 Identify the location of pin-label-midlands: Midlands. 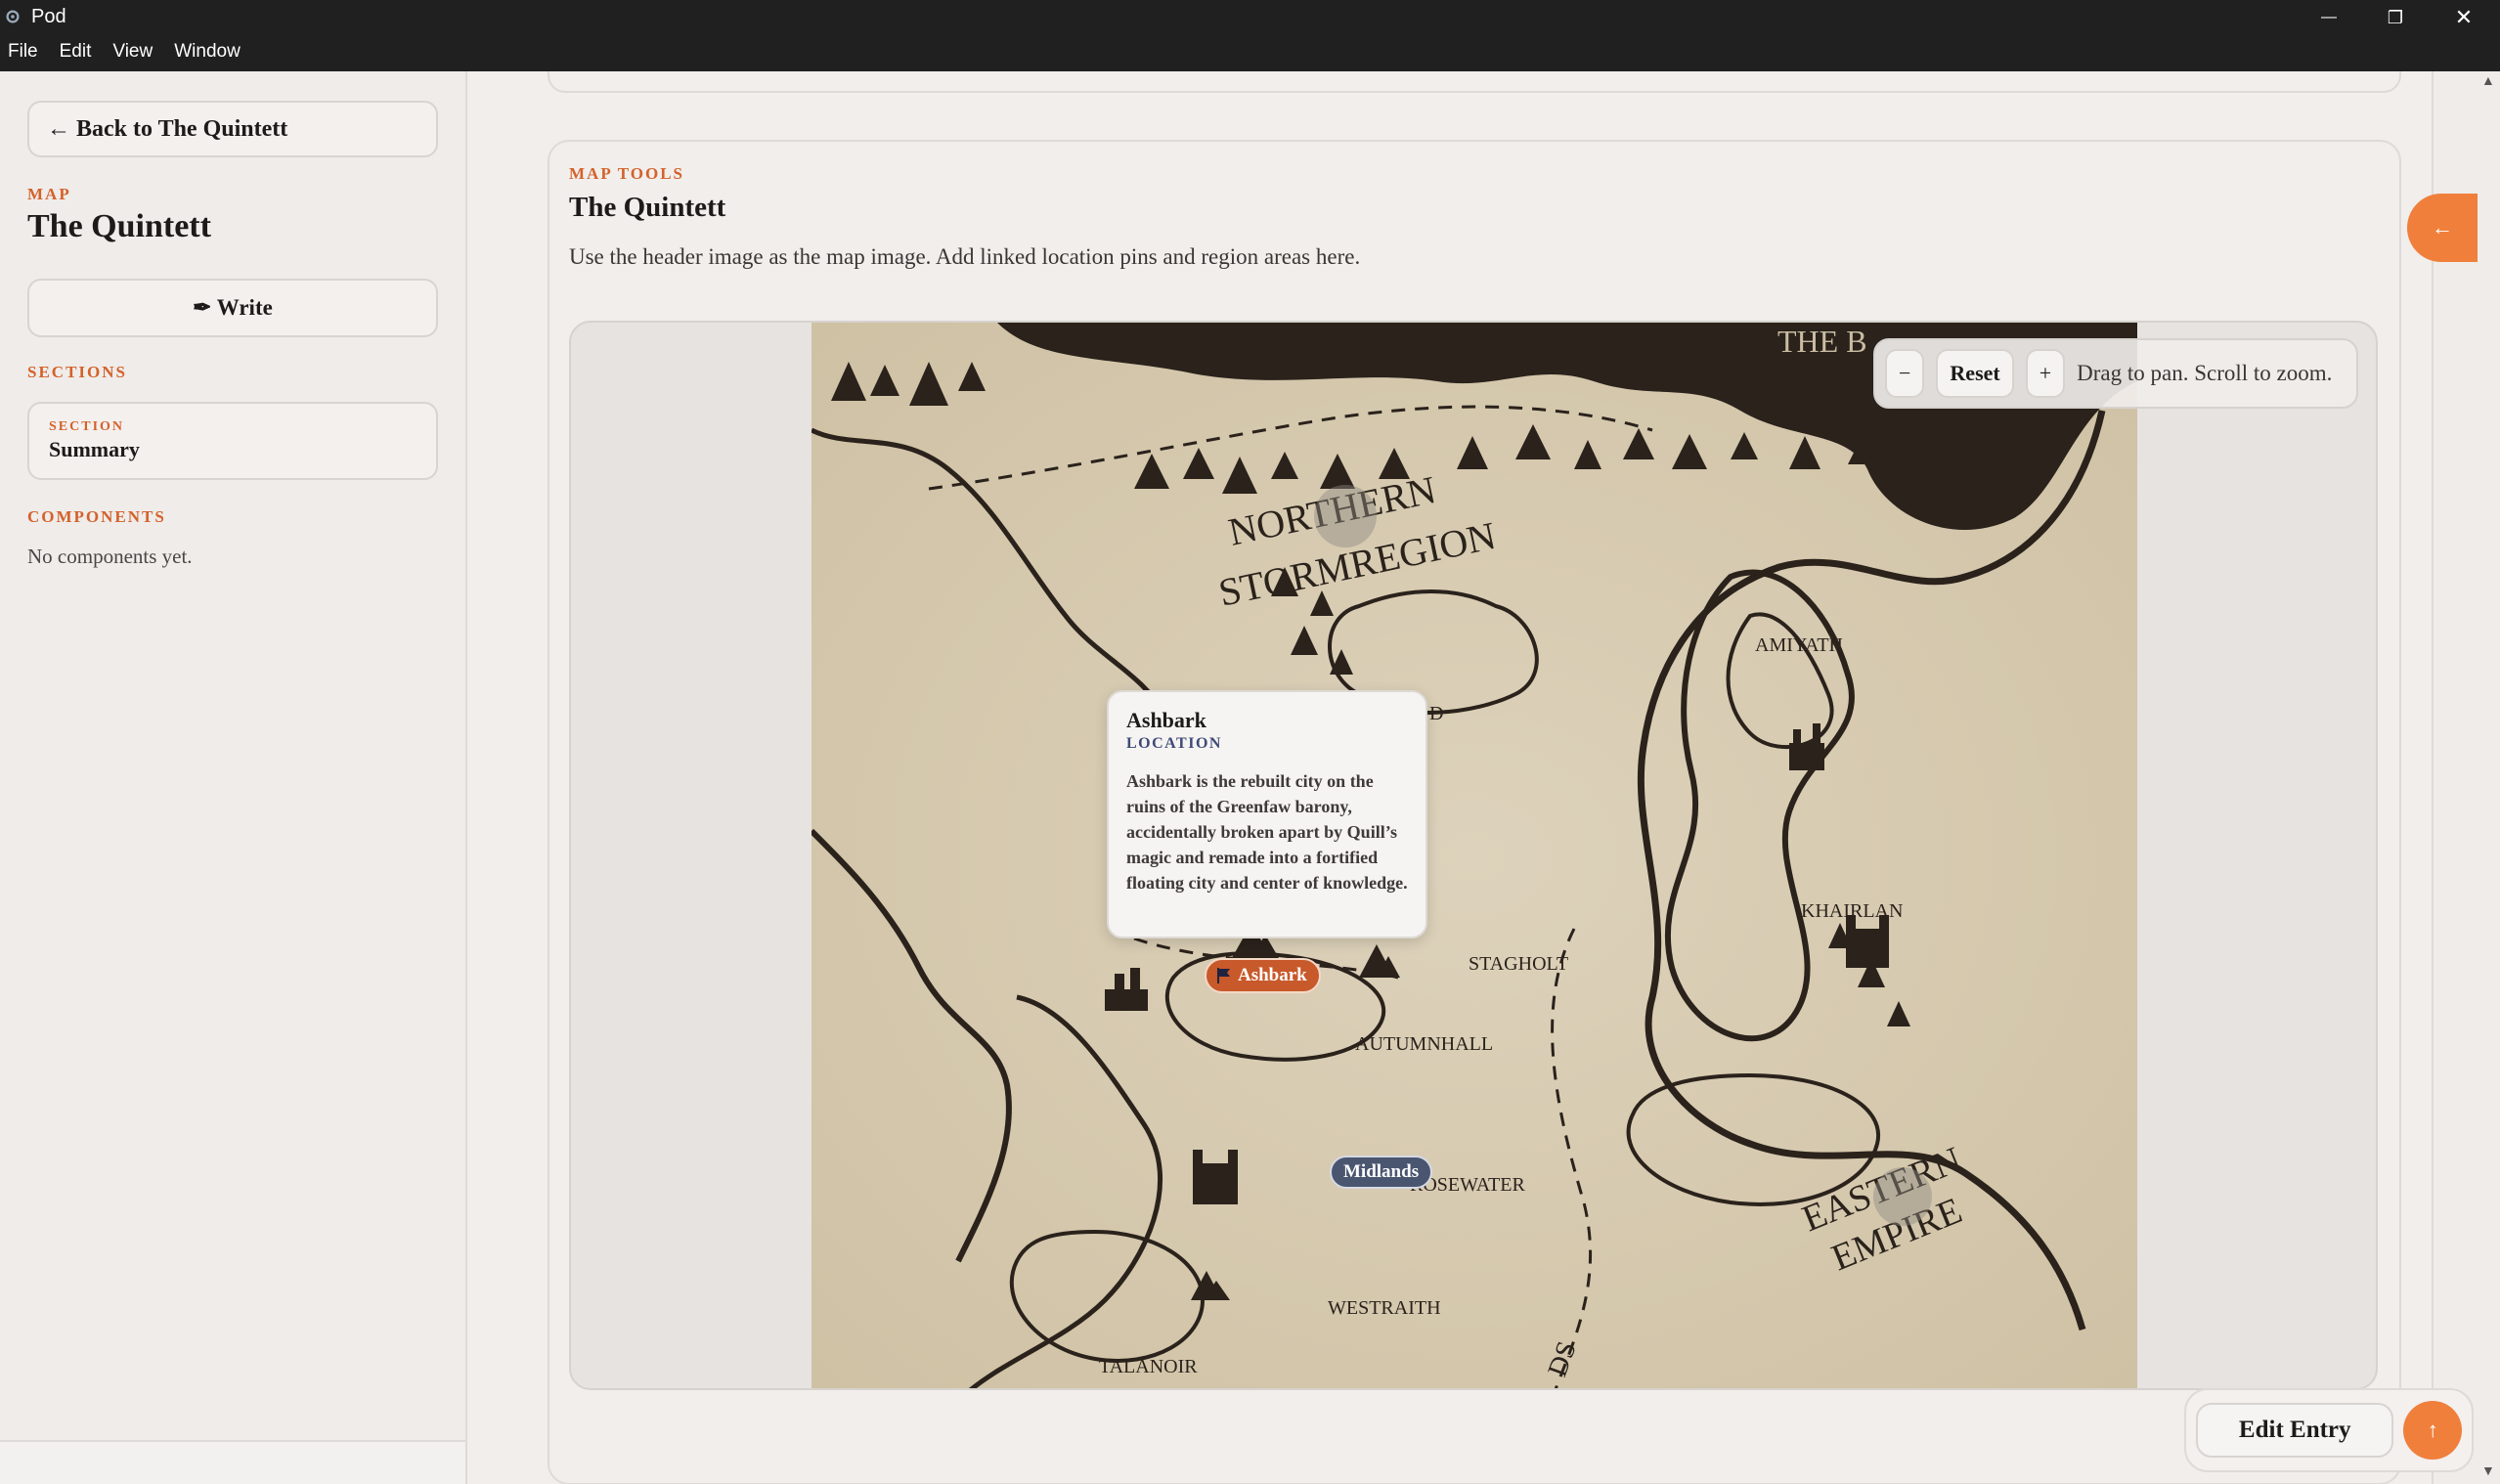
(1381, 1171).